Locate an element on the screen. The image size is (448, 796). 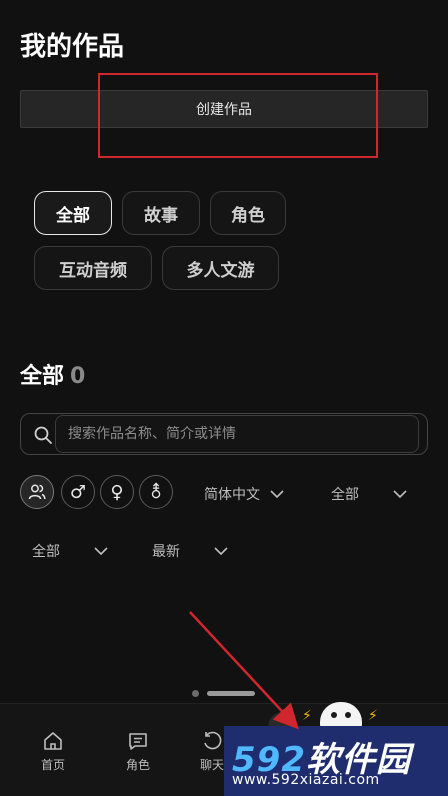
create-work-label: 创建作品 is located at coordinates (224, 110).